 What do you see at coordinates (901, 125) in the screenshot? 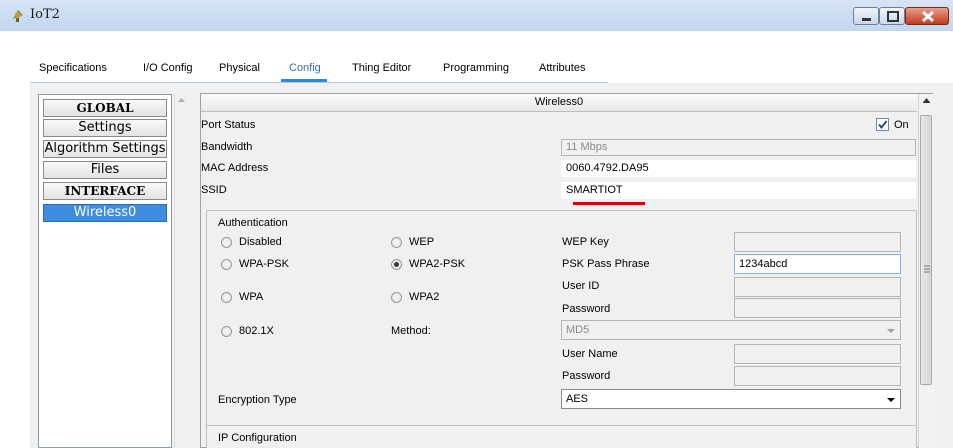
I see `port-status-on-label: On` at bounding box center [901, 125].